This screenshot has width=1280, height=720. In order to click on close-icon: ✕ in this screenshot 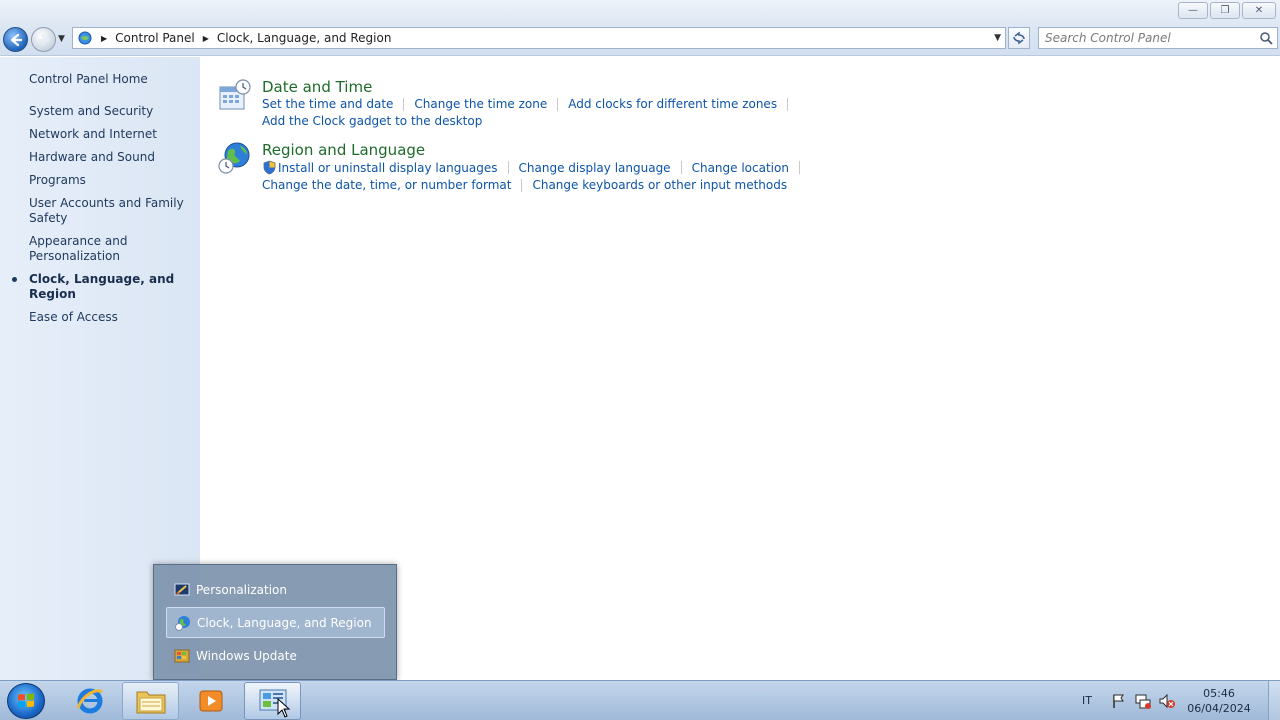, I will do `click(1259, 10)`.